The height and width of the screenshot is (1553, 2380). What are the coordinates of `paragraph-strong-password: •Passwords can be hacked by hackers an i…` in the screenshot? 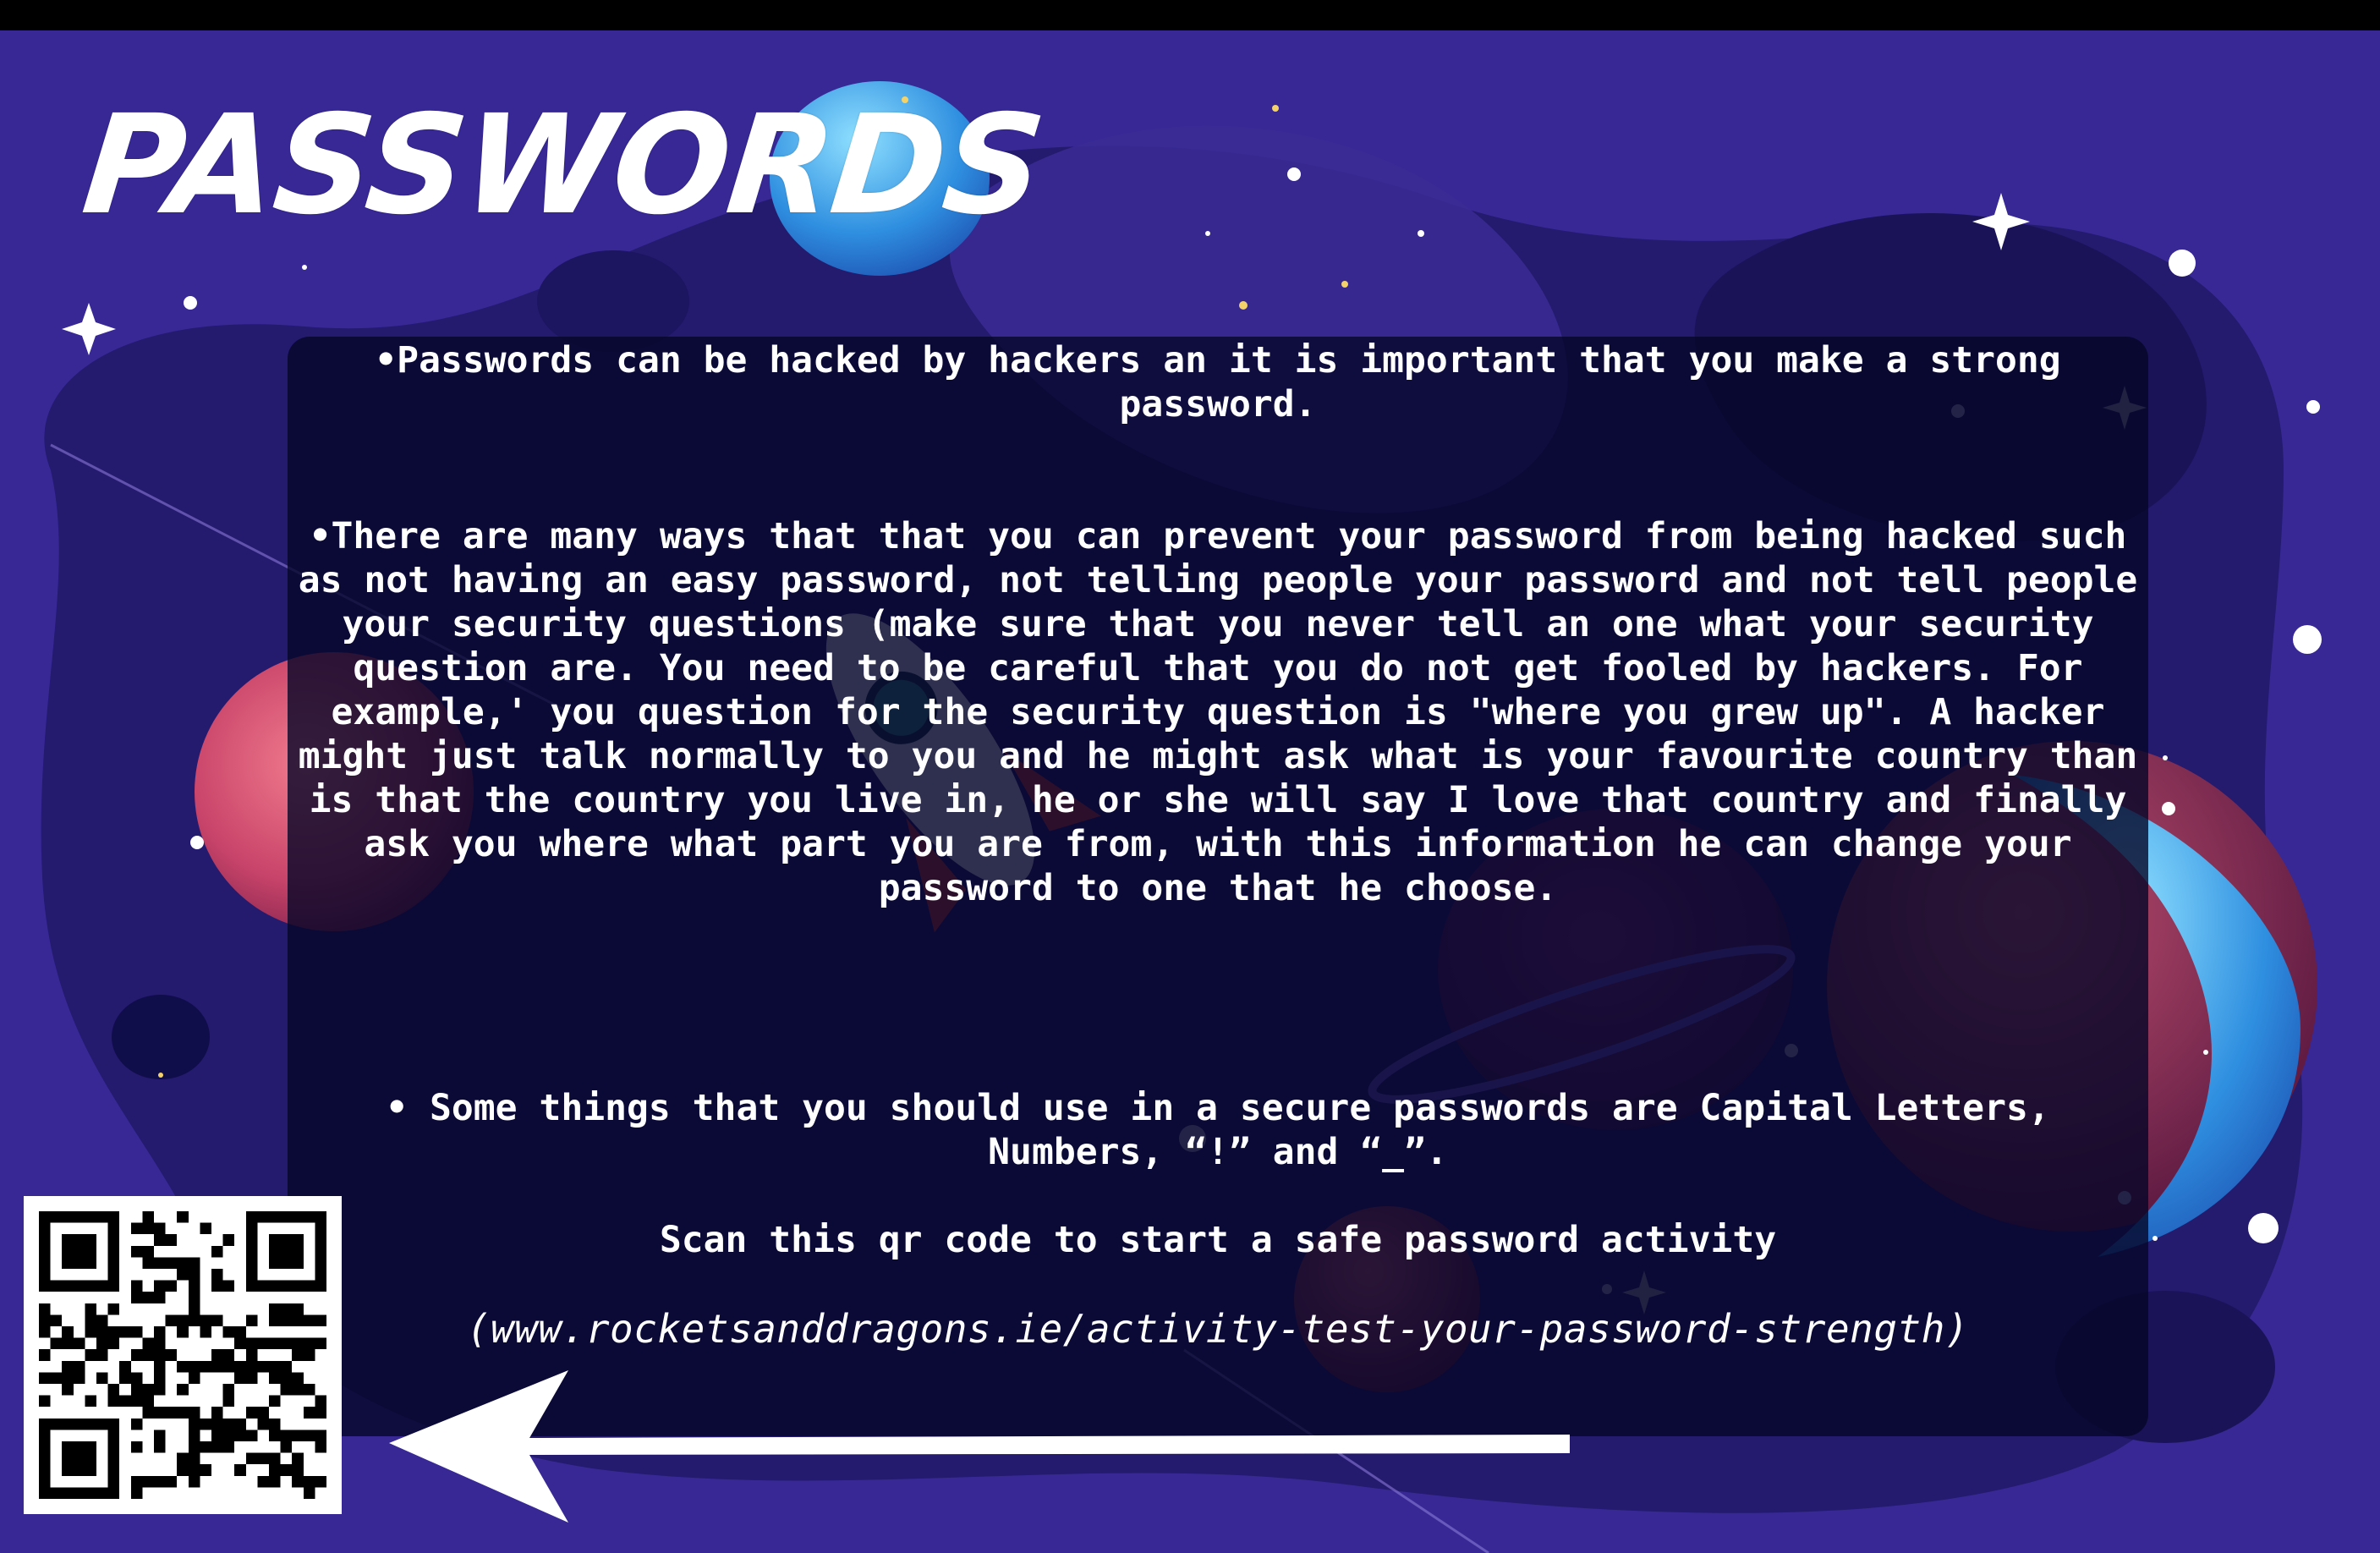 It's located at (1218, 382).